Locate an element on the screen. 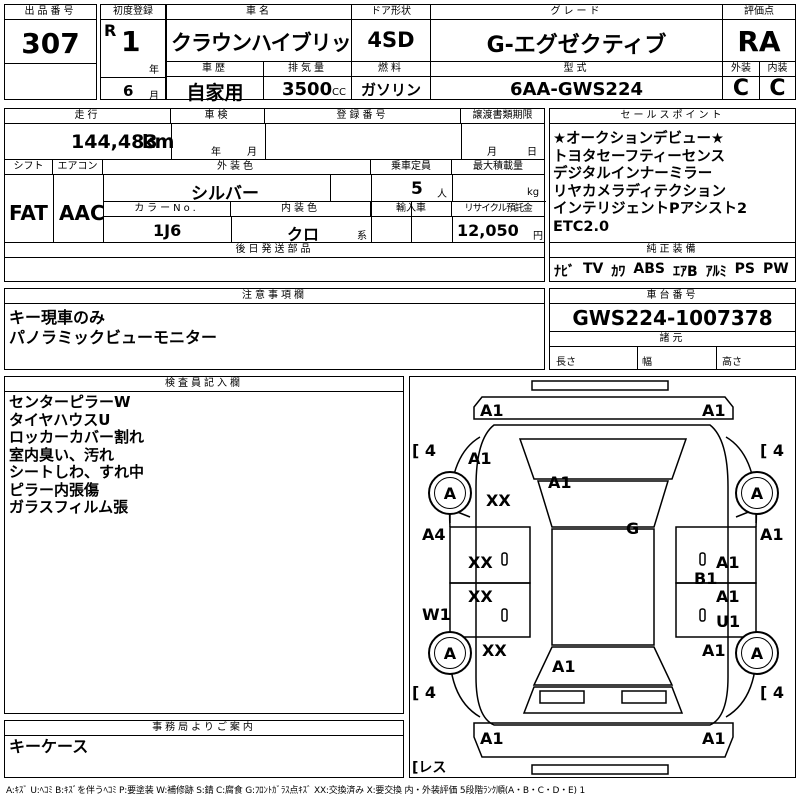  lot-number: 307 is located at coordinates (50, 43).